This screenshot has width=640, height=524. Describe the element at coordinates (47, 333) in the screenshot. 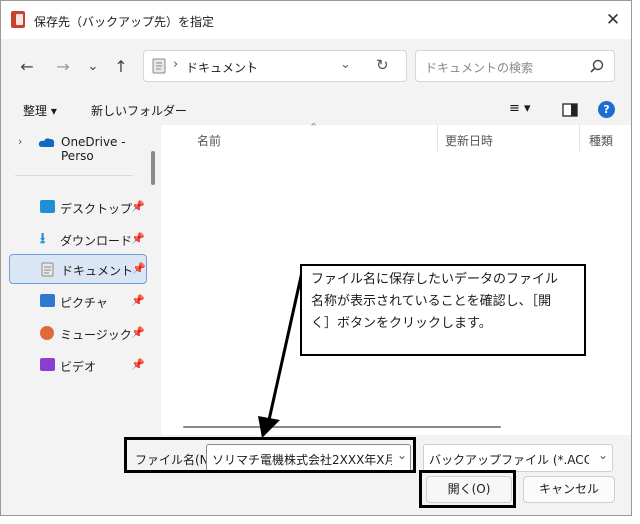

I see `music-icon` at that location.